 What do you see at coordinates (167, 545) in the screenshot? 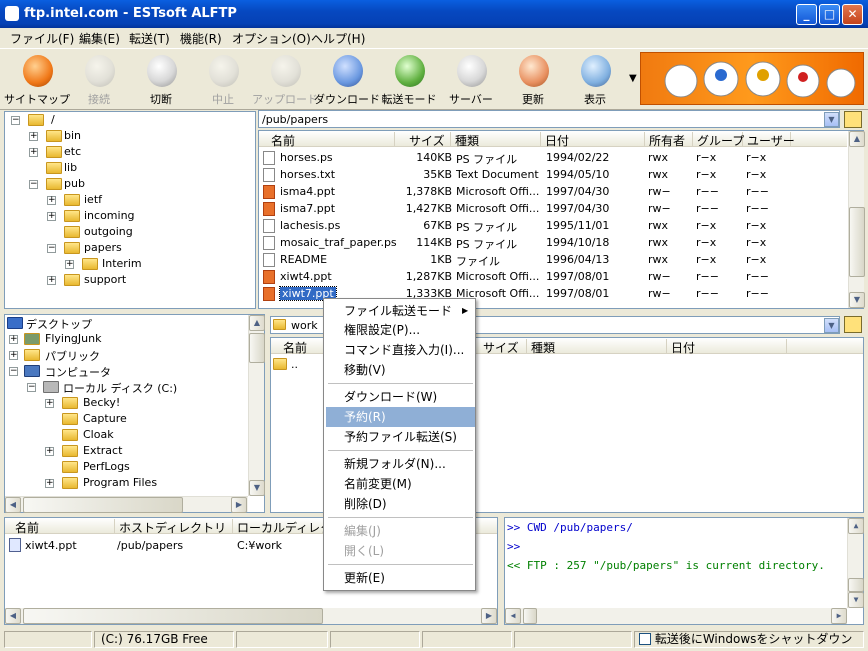
I see `table-row: xiwt4.ppt /pub/papers C:¥work` at bounding box center [167, 545].